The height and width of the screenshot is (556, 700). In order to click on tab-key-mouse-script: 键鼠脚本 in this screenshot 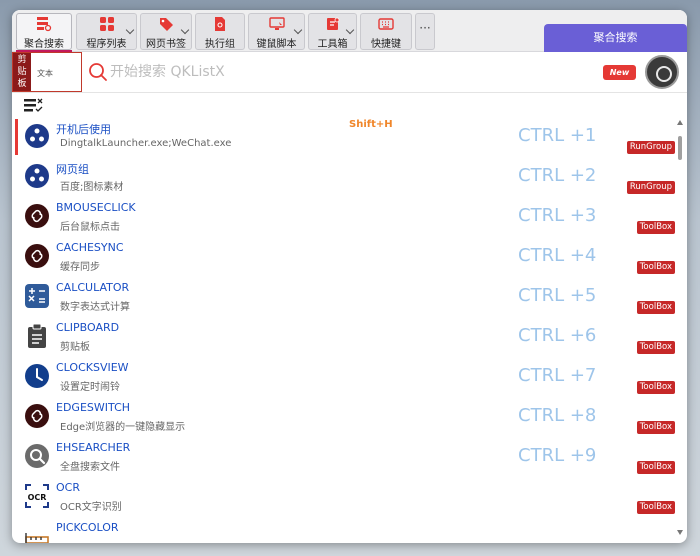, I will do `click(276, 31)`.